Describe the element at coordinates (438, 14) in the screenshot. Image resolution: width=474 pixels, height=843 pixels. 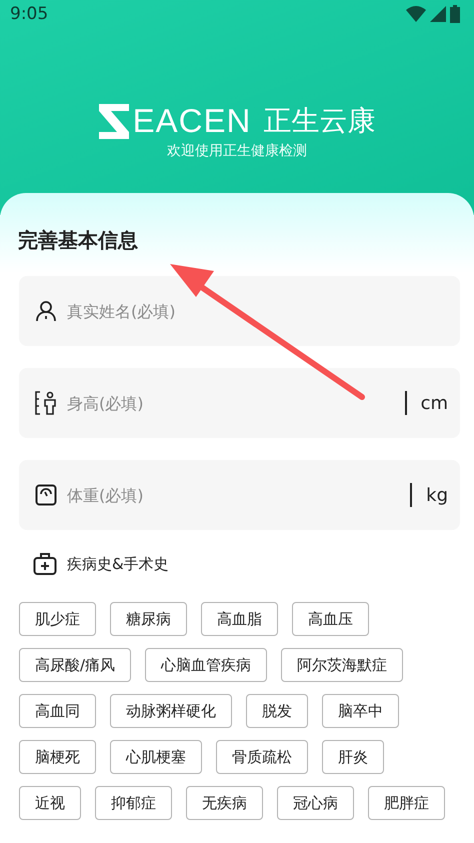
I see `signal-icon` at that location.